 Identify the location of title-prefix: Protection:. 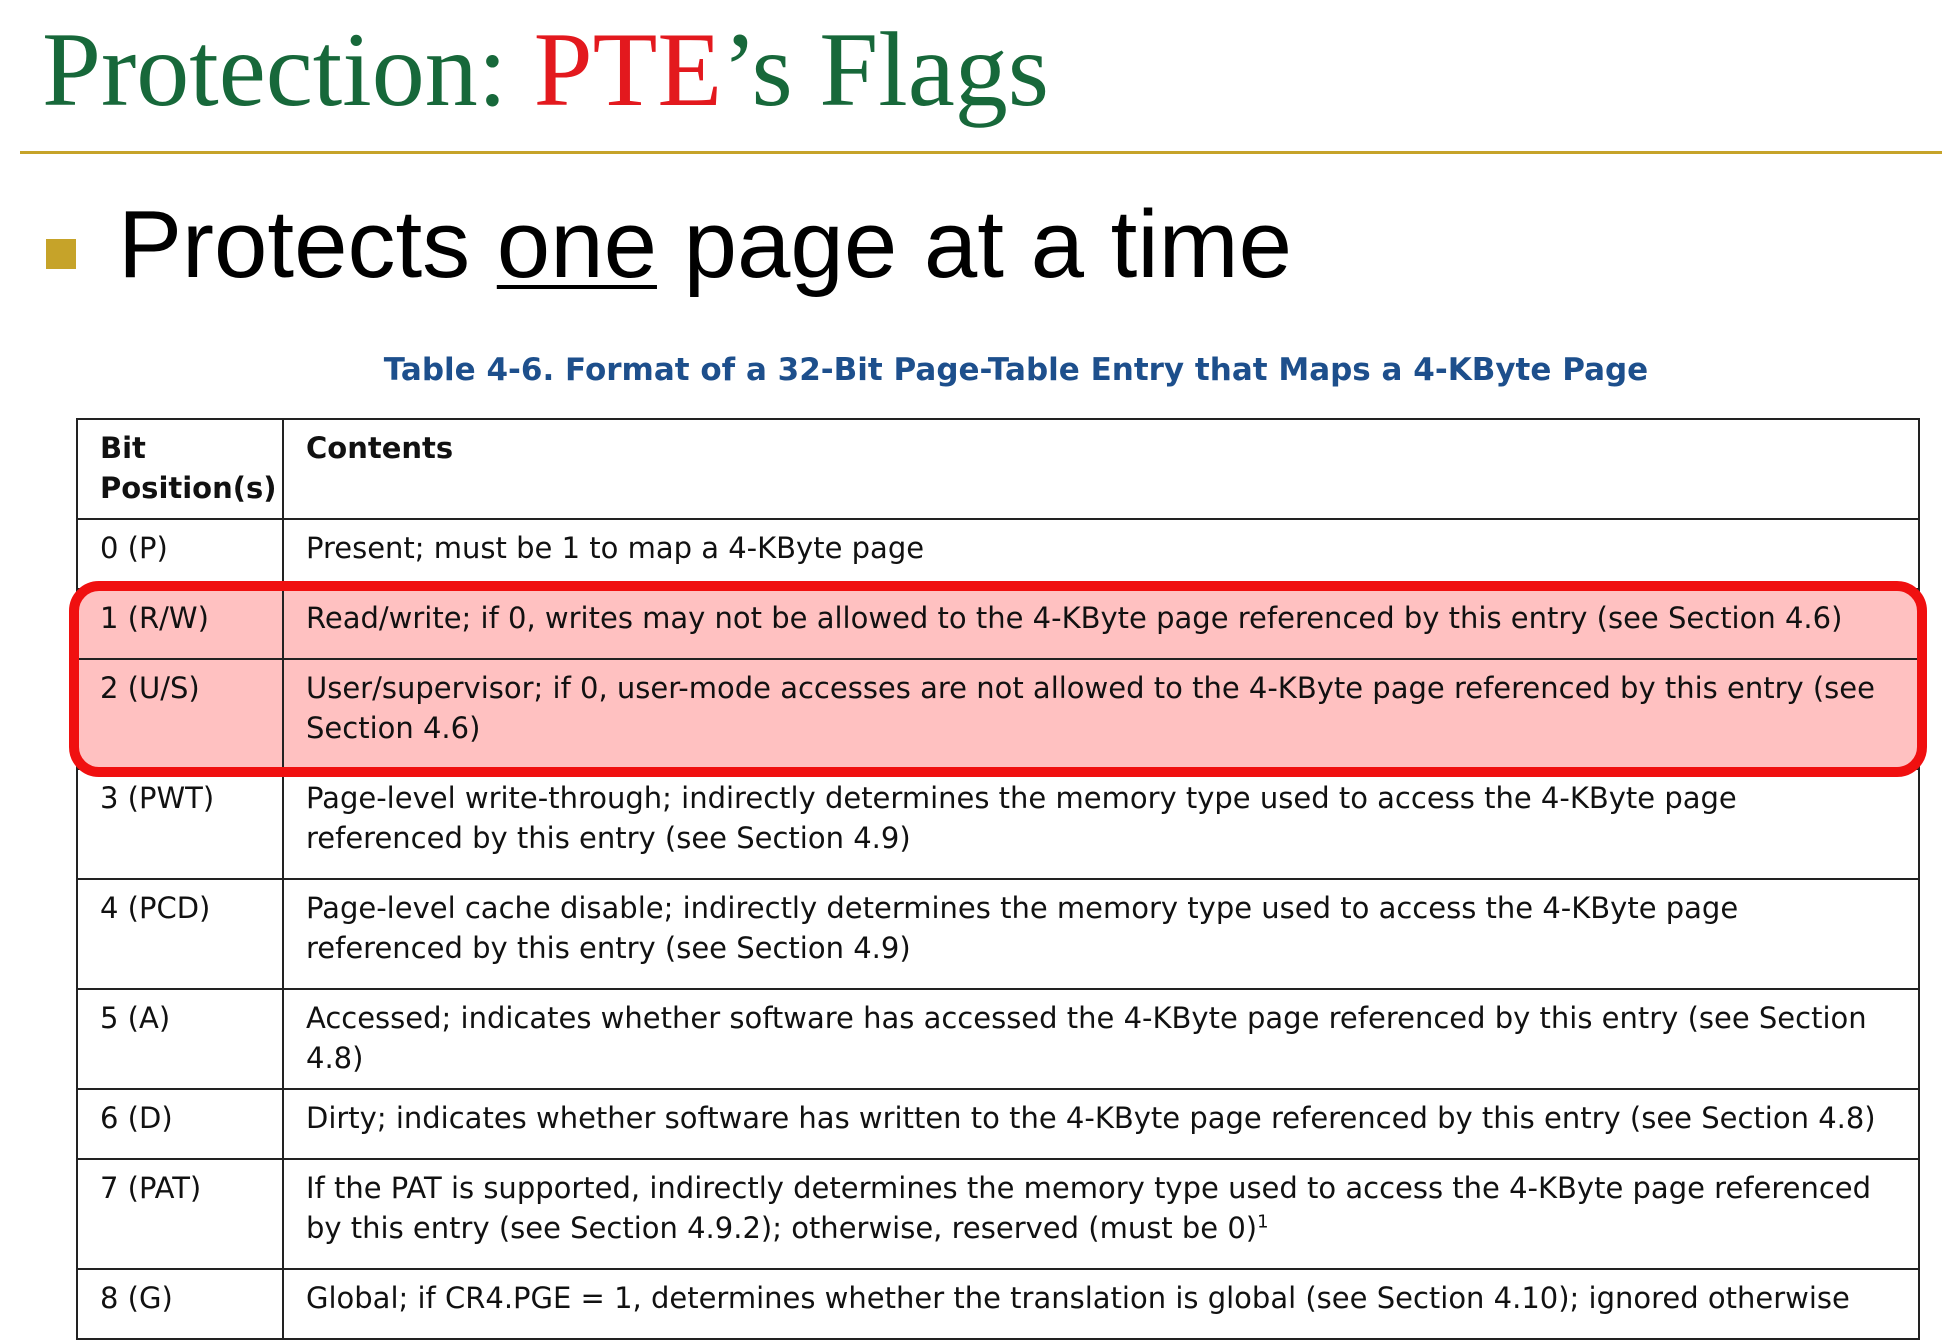
(288, 69).